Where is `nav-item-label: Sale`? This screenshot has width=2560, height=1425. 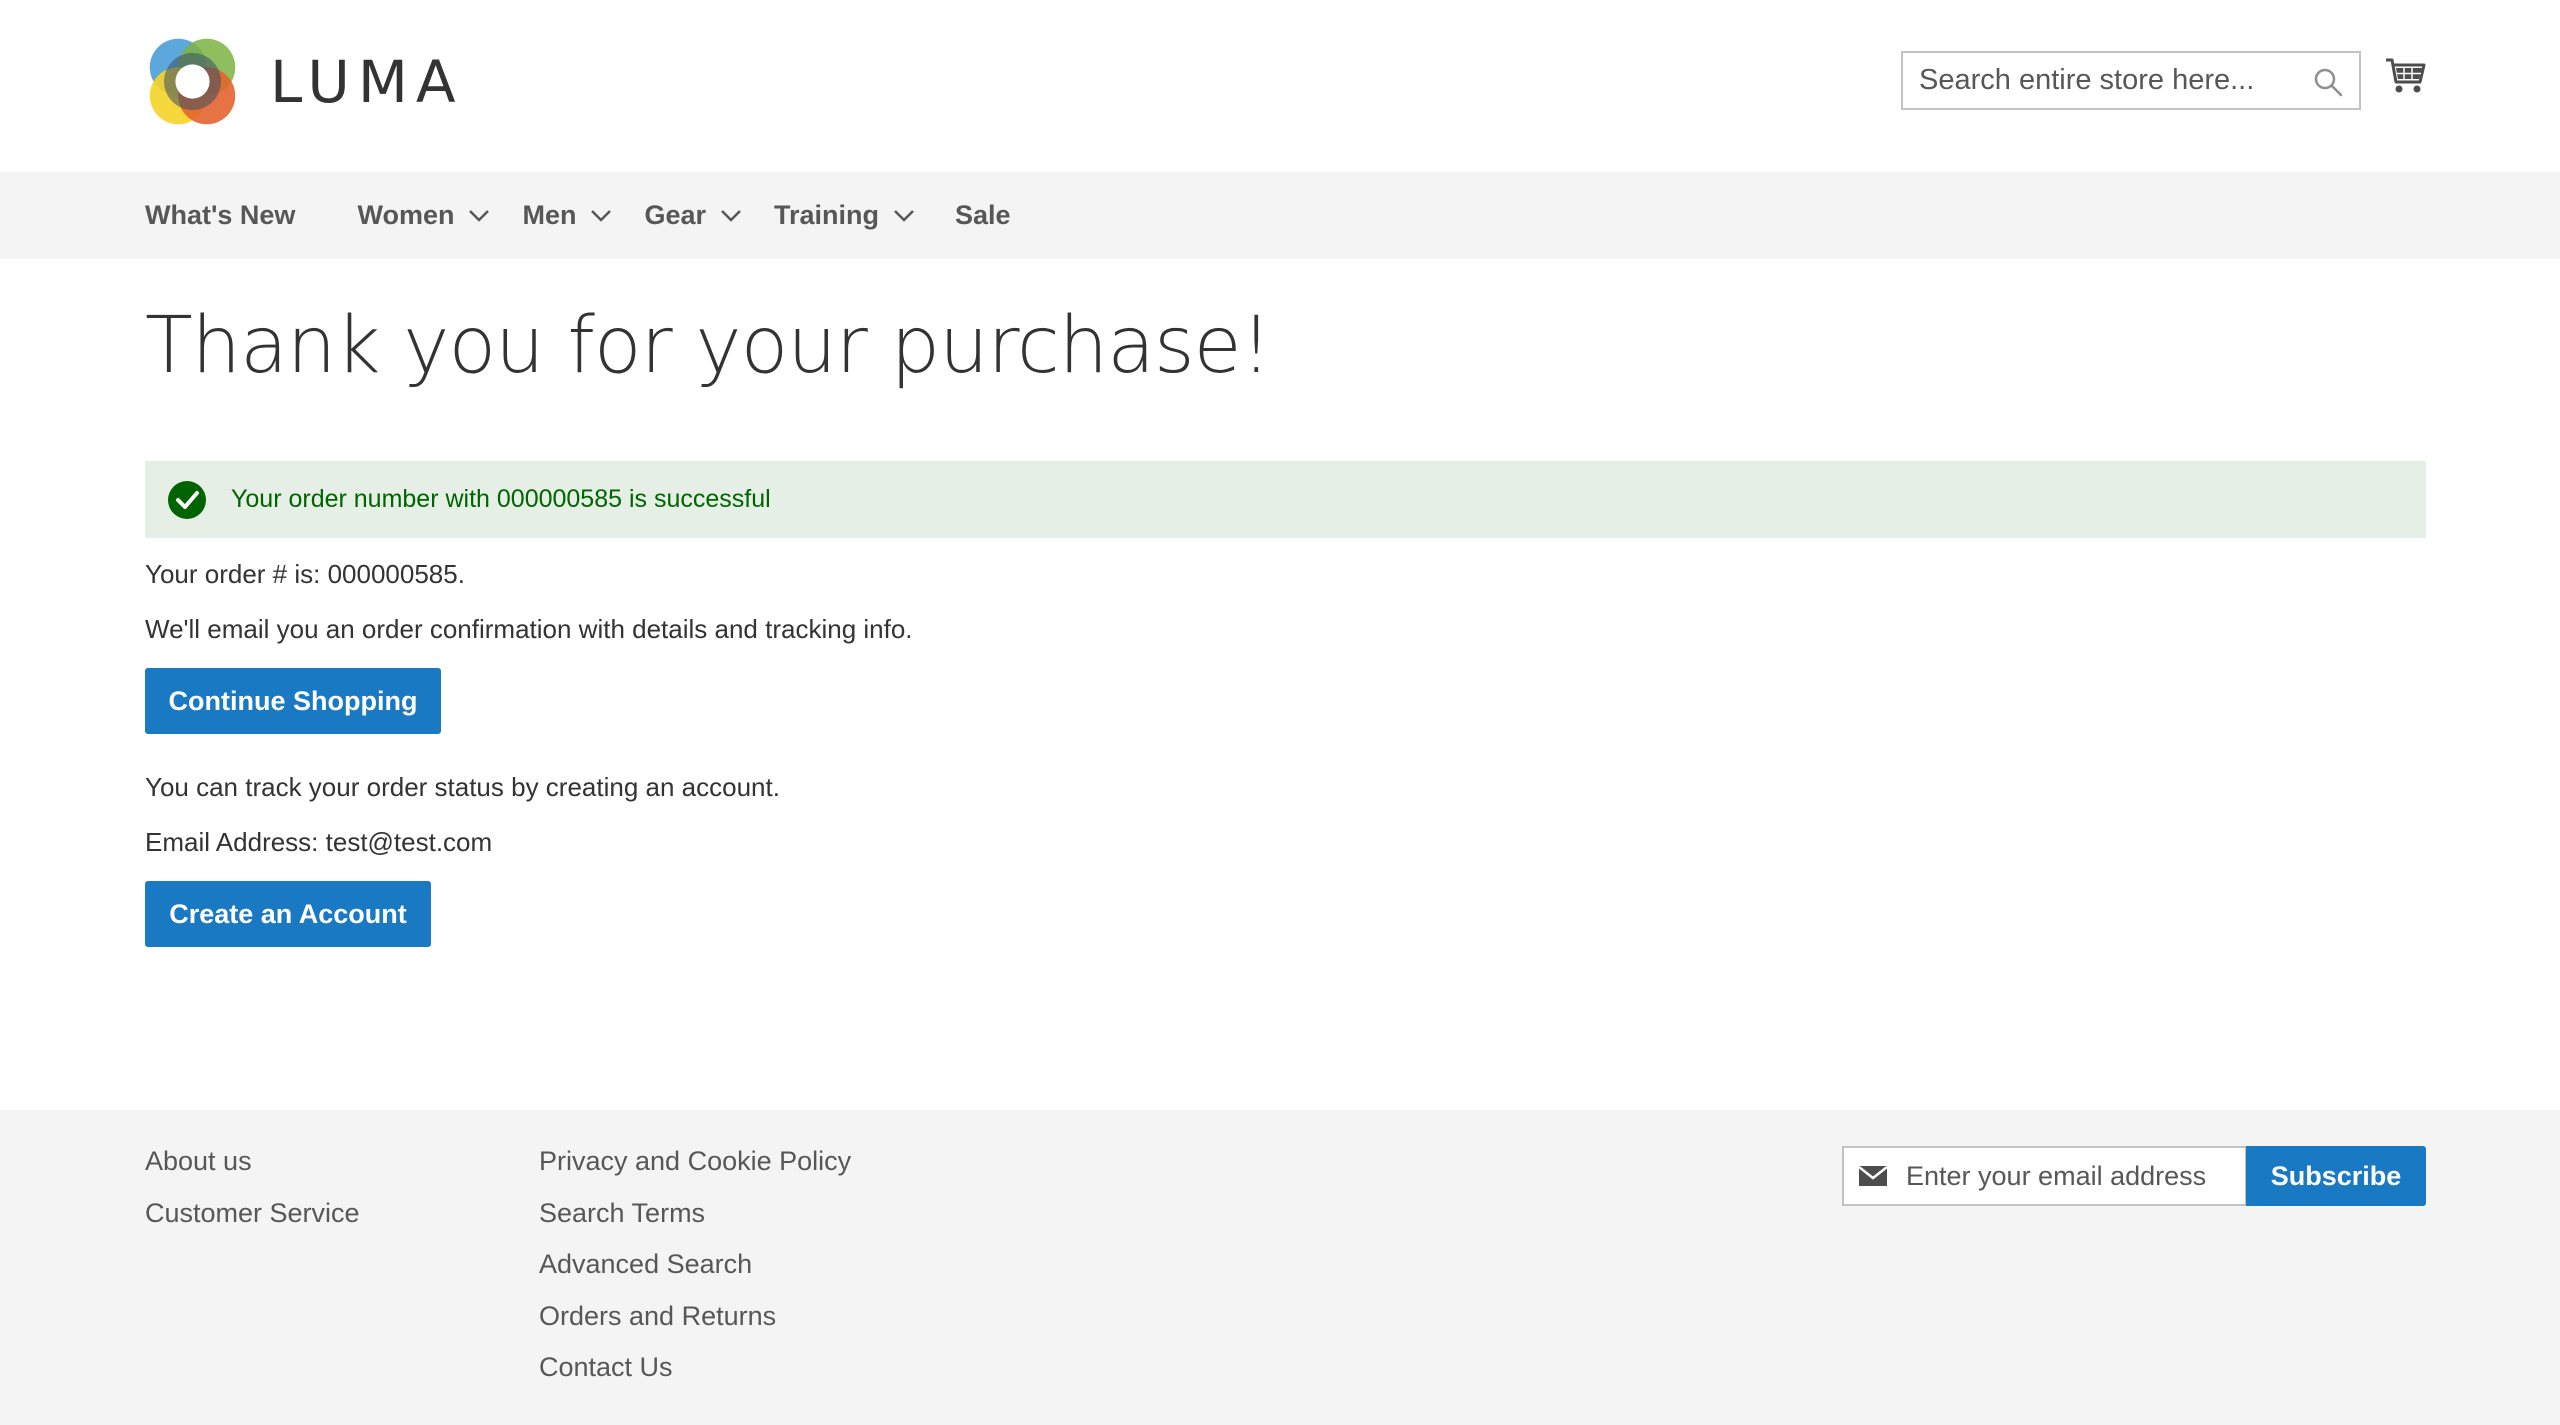
nav-item-label: Sale is located at coordinates (983, 215).